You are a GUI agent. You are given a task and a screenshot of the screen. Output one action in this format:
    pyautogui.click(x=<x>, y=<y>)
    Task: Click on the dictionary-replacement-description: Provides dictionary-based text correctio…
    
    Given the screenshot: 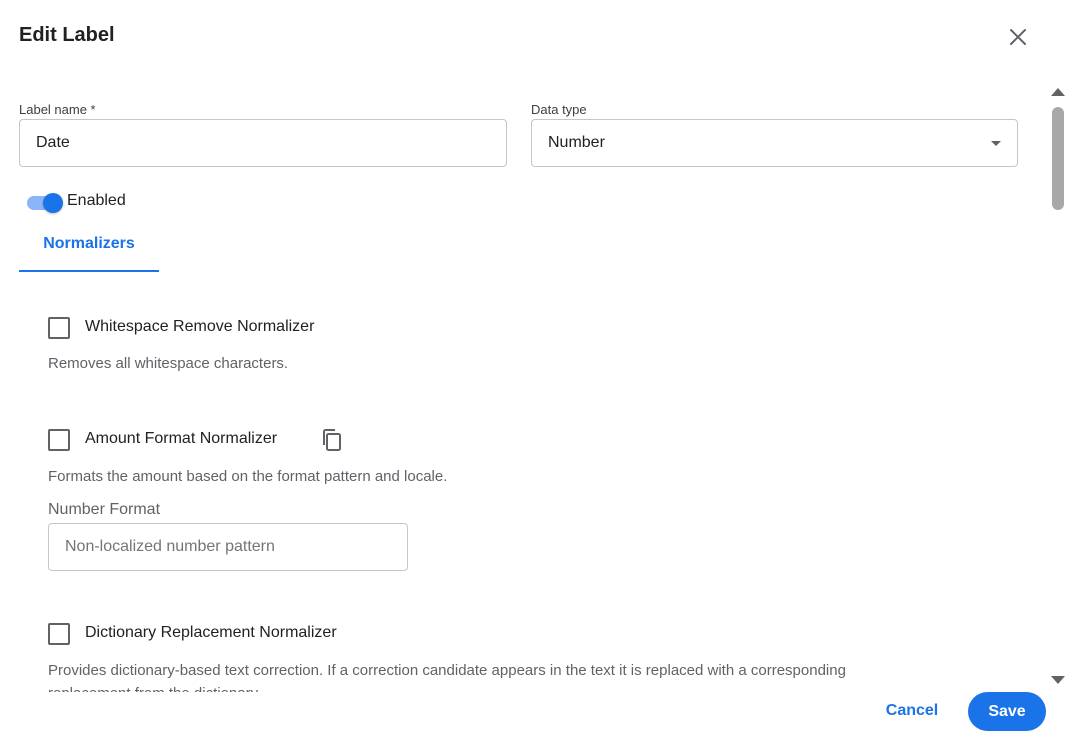 What is the action you would take?
    pyautogui.click(x=447, y=677)
    